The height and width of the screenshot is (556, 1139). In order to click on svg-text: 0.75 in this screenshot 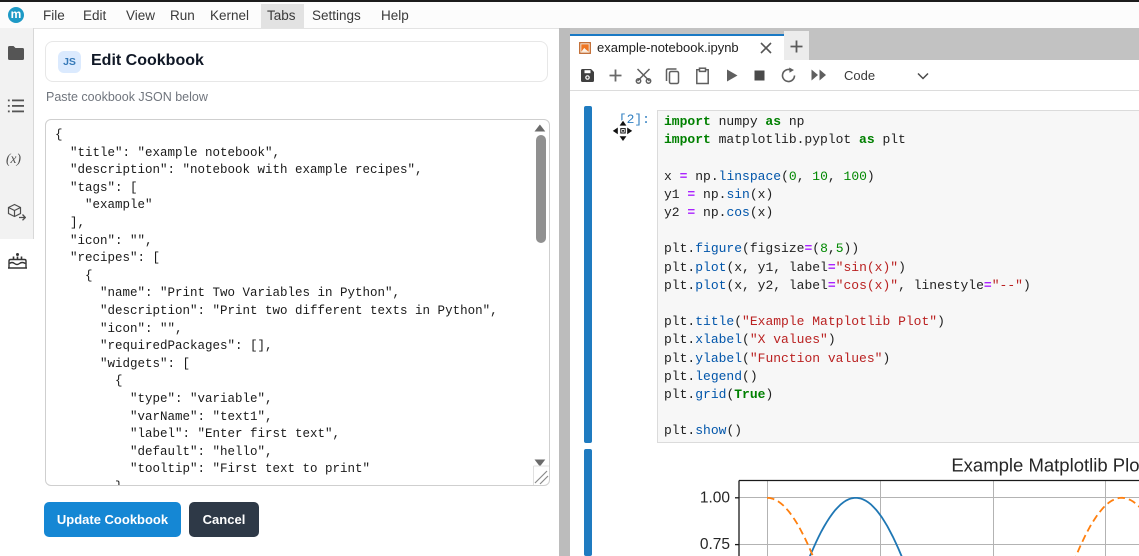, I will do `click(715, 544)`.